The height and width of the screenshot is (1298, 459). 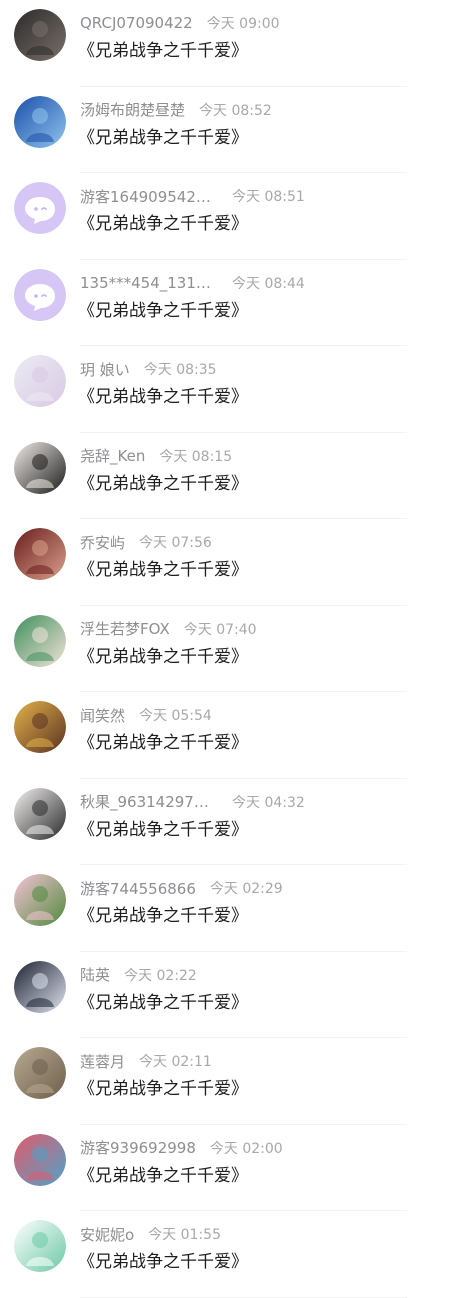 I want to click on list-item: 陆英 今天 02:22 《兄弟战争之千千爱》, so click(x=229, y=995).